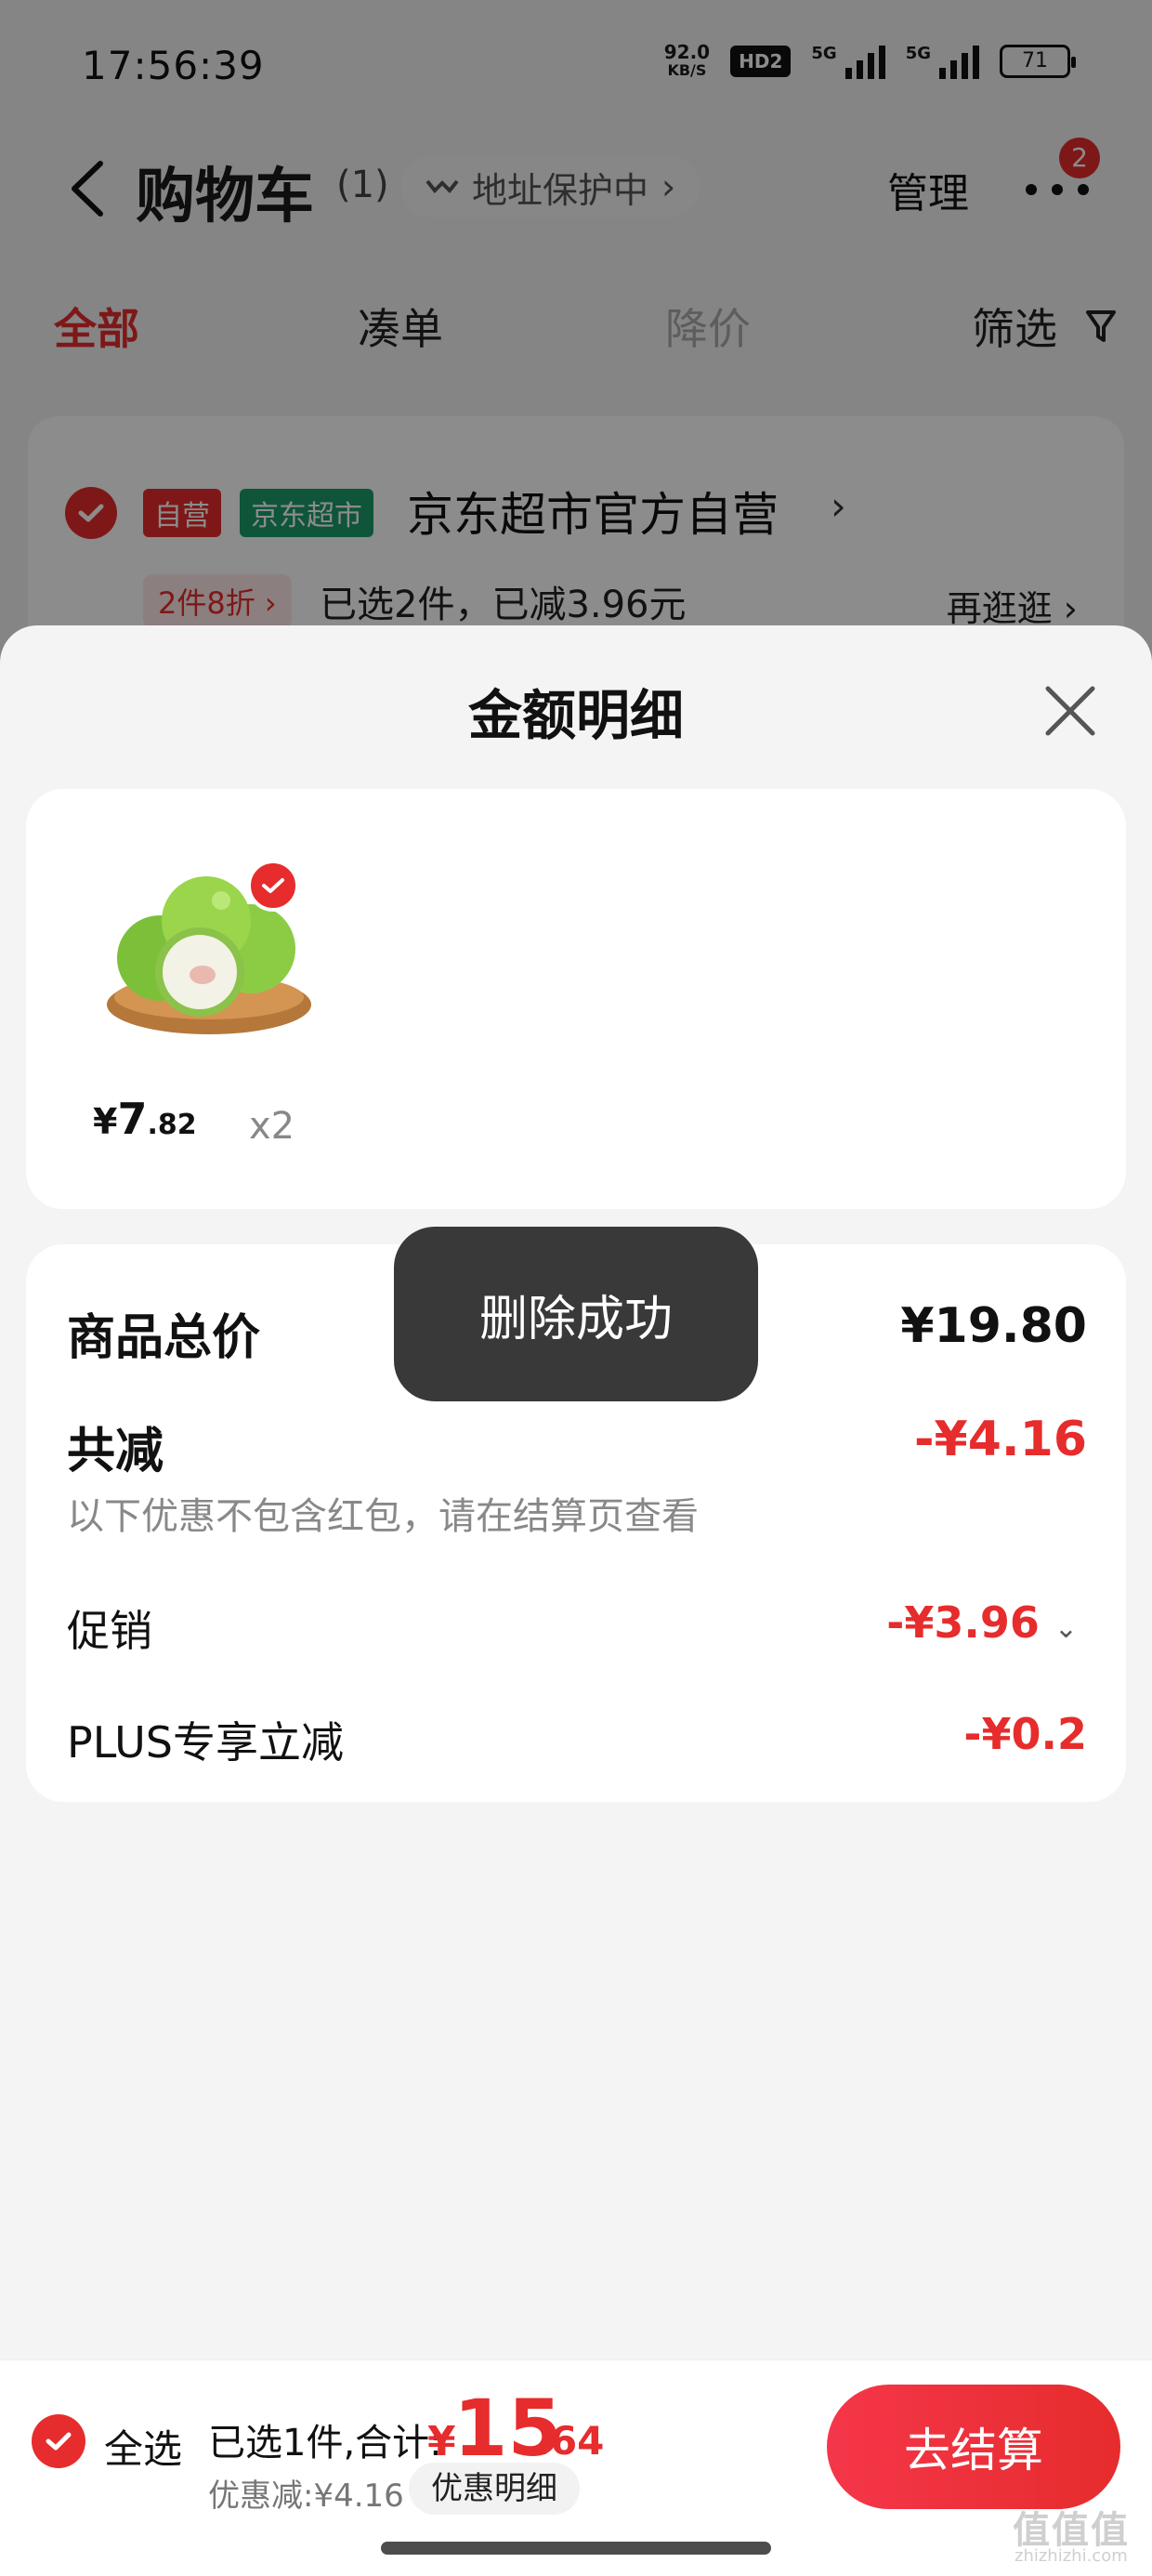 The height and width of the screenshot is (2576, 1152). What do you see at coordinates (306, 2496) in the screenshot?
I see `discount-summary: 优惠减:¥4.16` at bounding box center [306, 2496].